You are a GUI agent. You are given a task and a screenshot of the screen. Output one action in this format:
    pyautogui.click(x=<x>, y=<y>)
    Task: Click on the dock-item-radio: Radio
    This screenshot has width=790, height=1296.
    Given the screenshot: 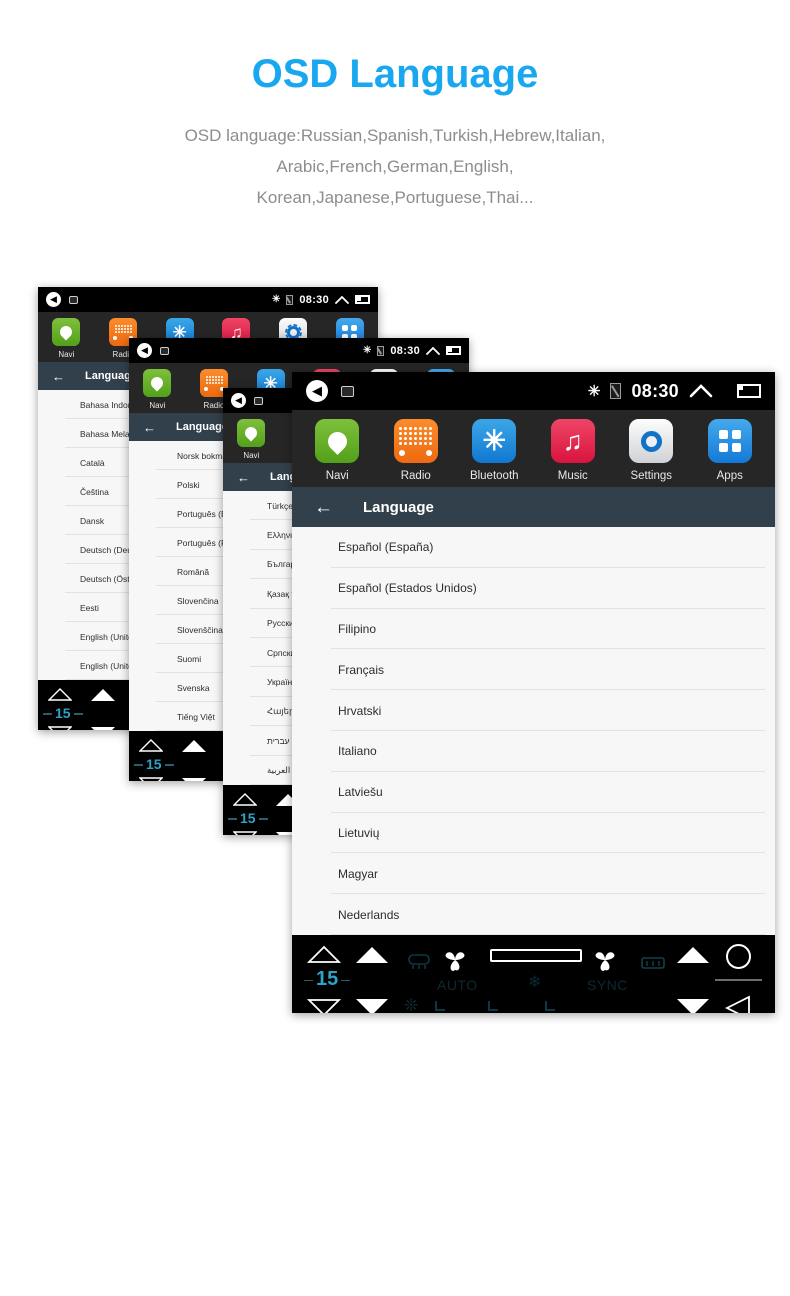 What is the action you would take?
    pyautogui.click(x=416, y=450)
    